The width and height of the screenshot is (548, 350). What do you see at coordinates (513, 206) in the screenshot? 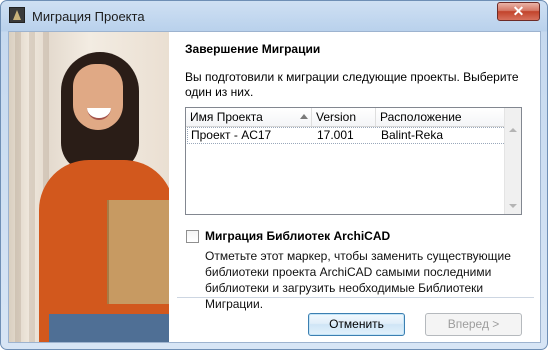
I see `scroll-down-arrow-icon` at bounding box center [513, 206].